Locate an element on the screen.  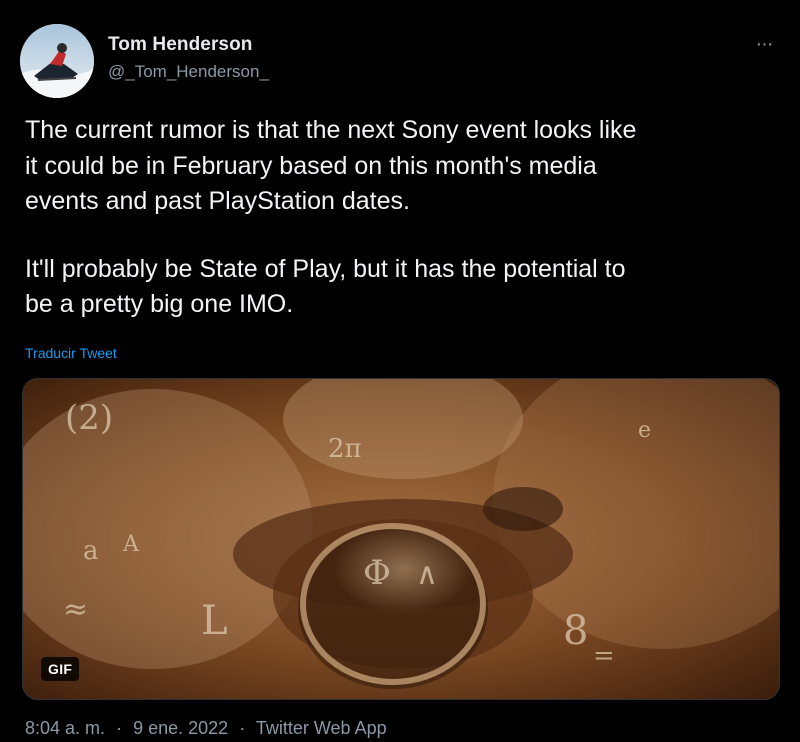
translate-tweet-link: Traducir Tweet is located at coordinates (71, 353).